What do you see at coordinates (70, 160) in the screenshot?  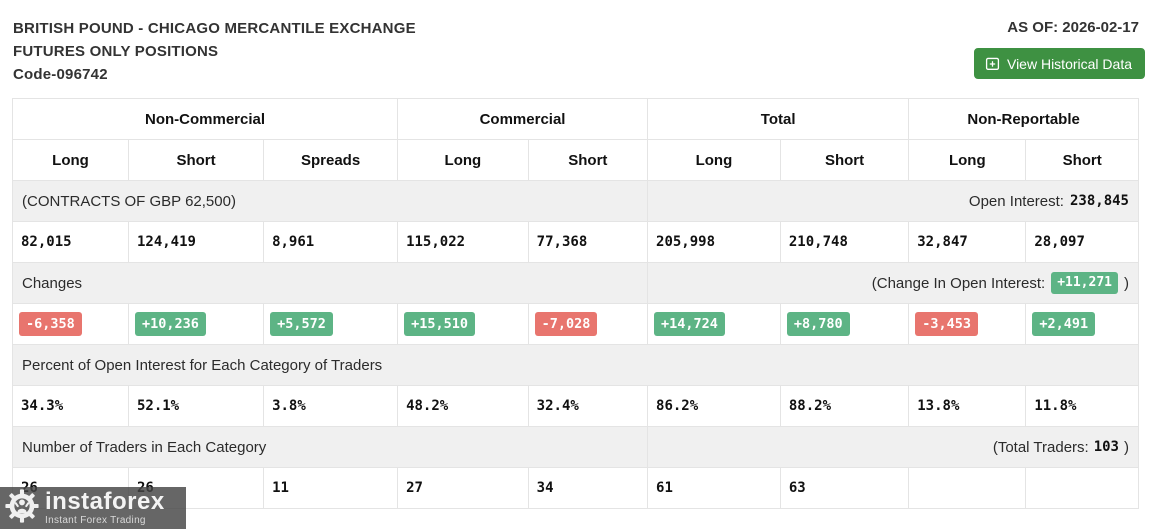 I see `col-nc-long: Long` at bounding box center [70, 160].